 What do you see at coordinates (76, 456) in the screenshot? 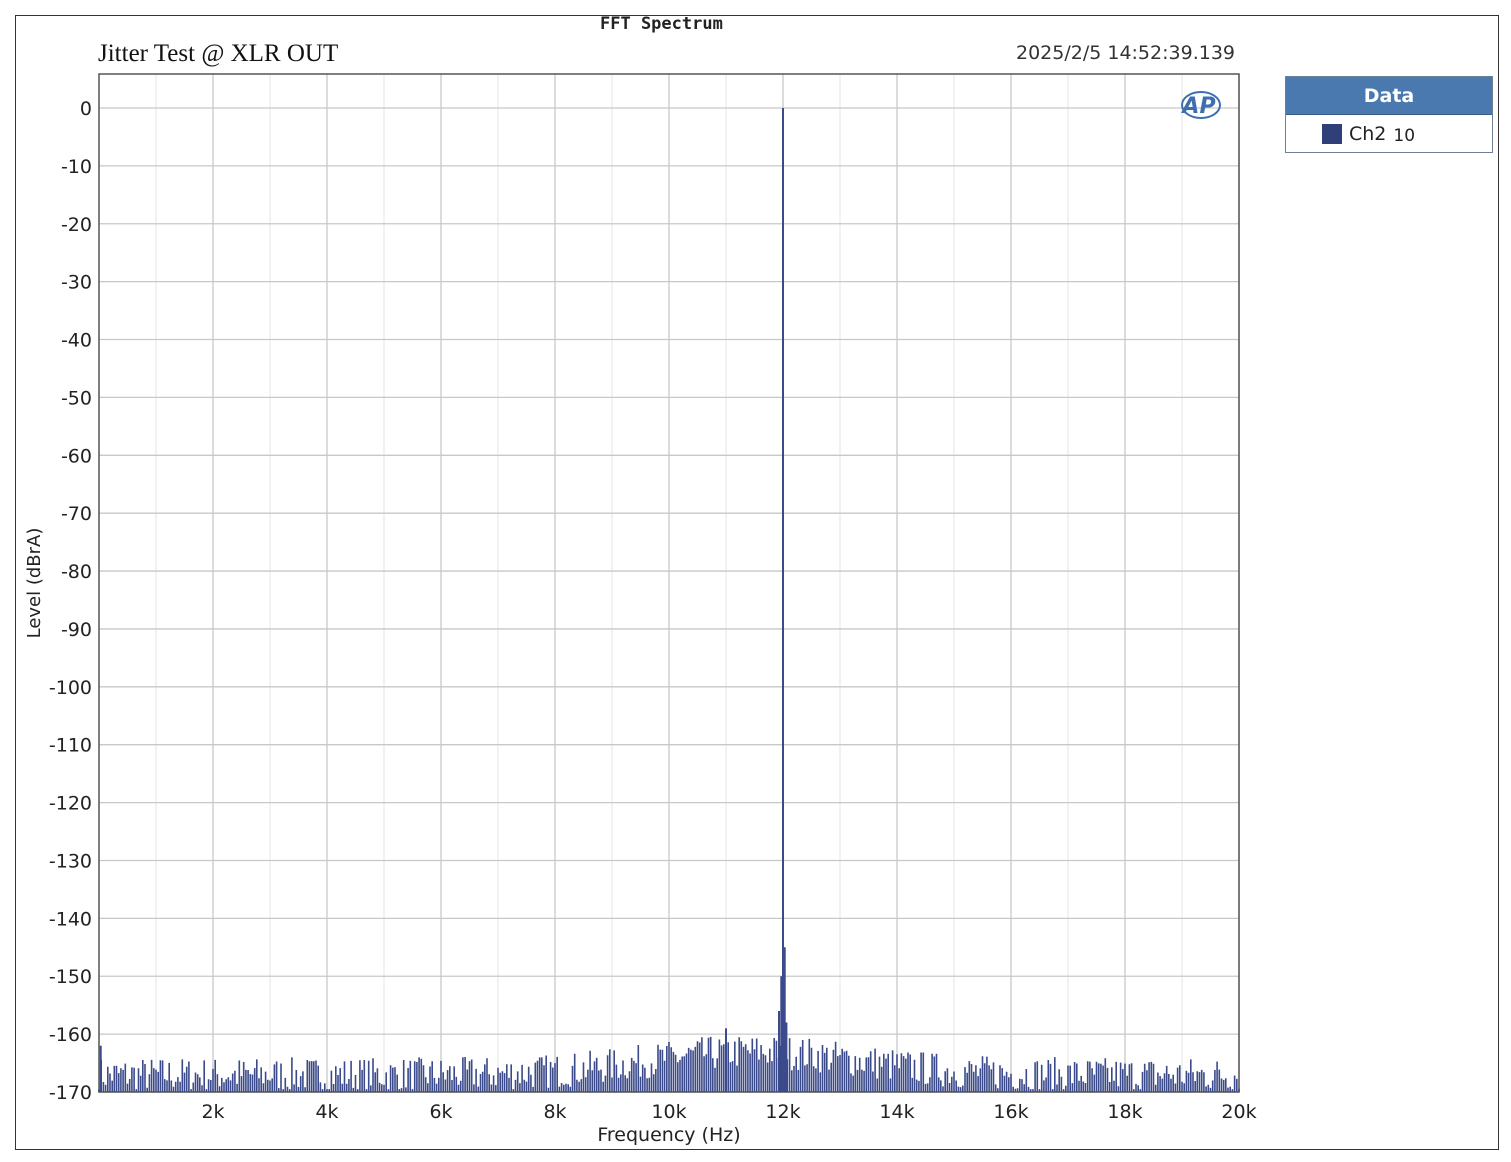
I see `y-tick-label: -60` at bounding box center [76, 456].